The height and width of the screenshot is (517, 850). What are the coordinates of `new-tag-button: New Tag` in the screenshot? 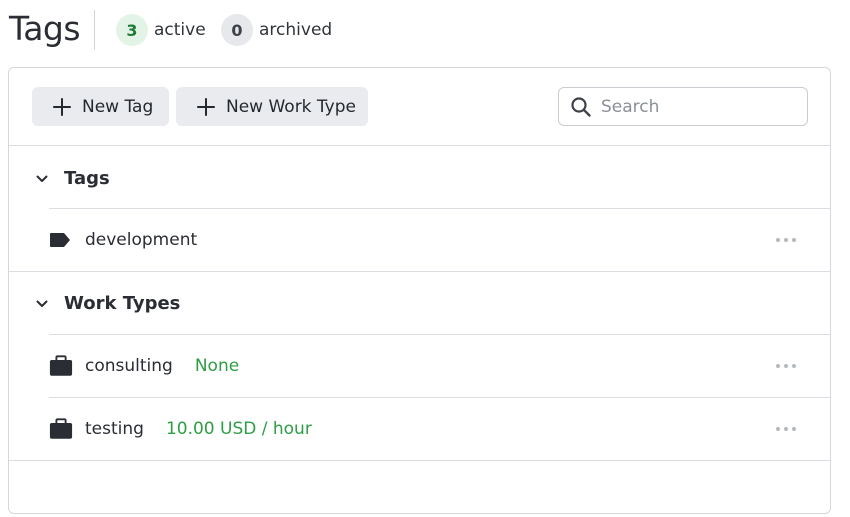 It's located at (100, 106).